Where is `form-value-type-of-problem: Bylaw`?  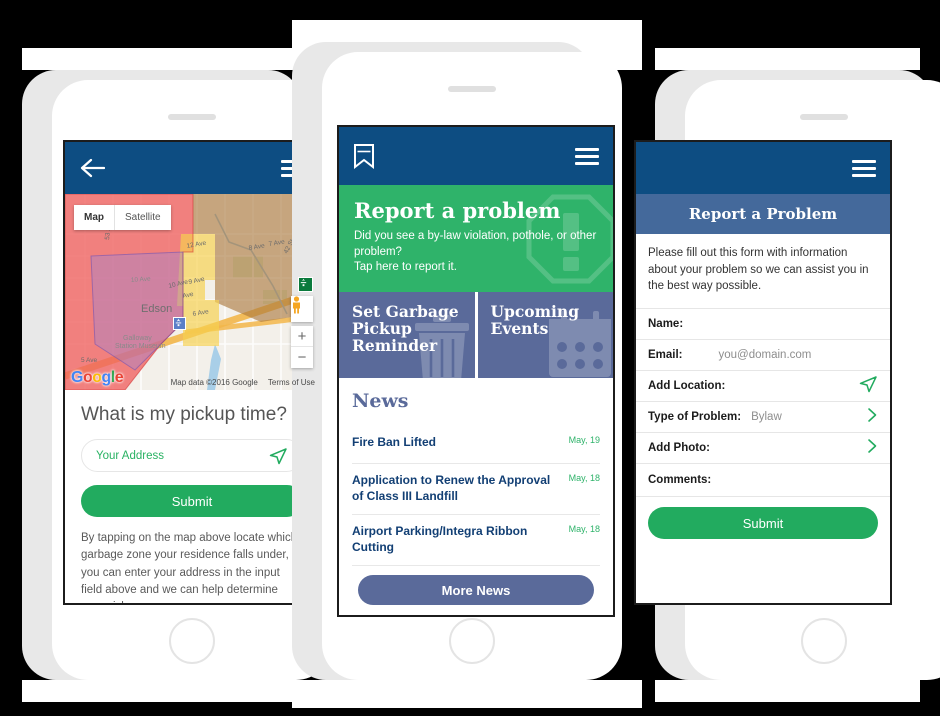
form-value-type-of-problem: Bylaw is located at coordinates (766, 417).